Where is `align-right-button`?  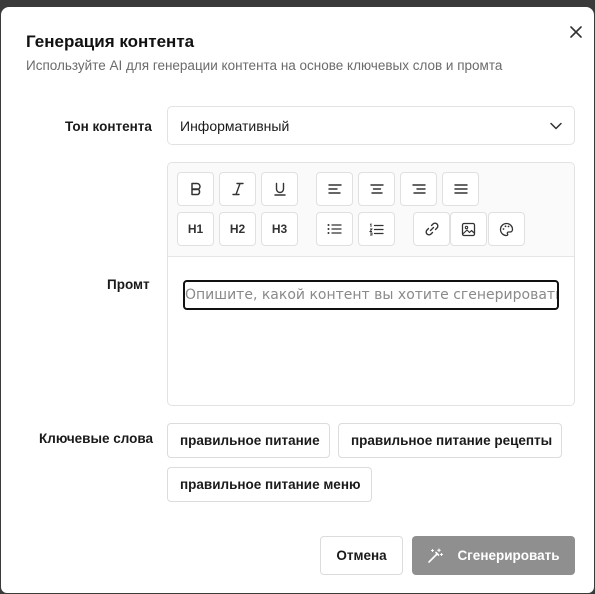
align-right-button is located at coordinates (418, 189).